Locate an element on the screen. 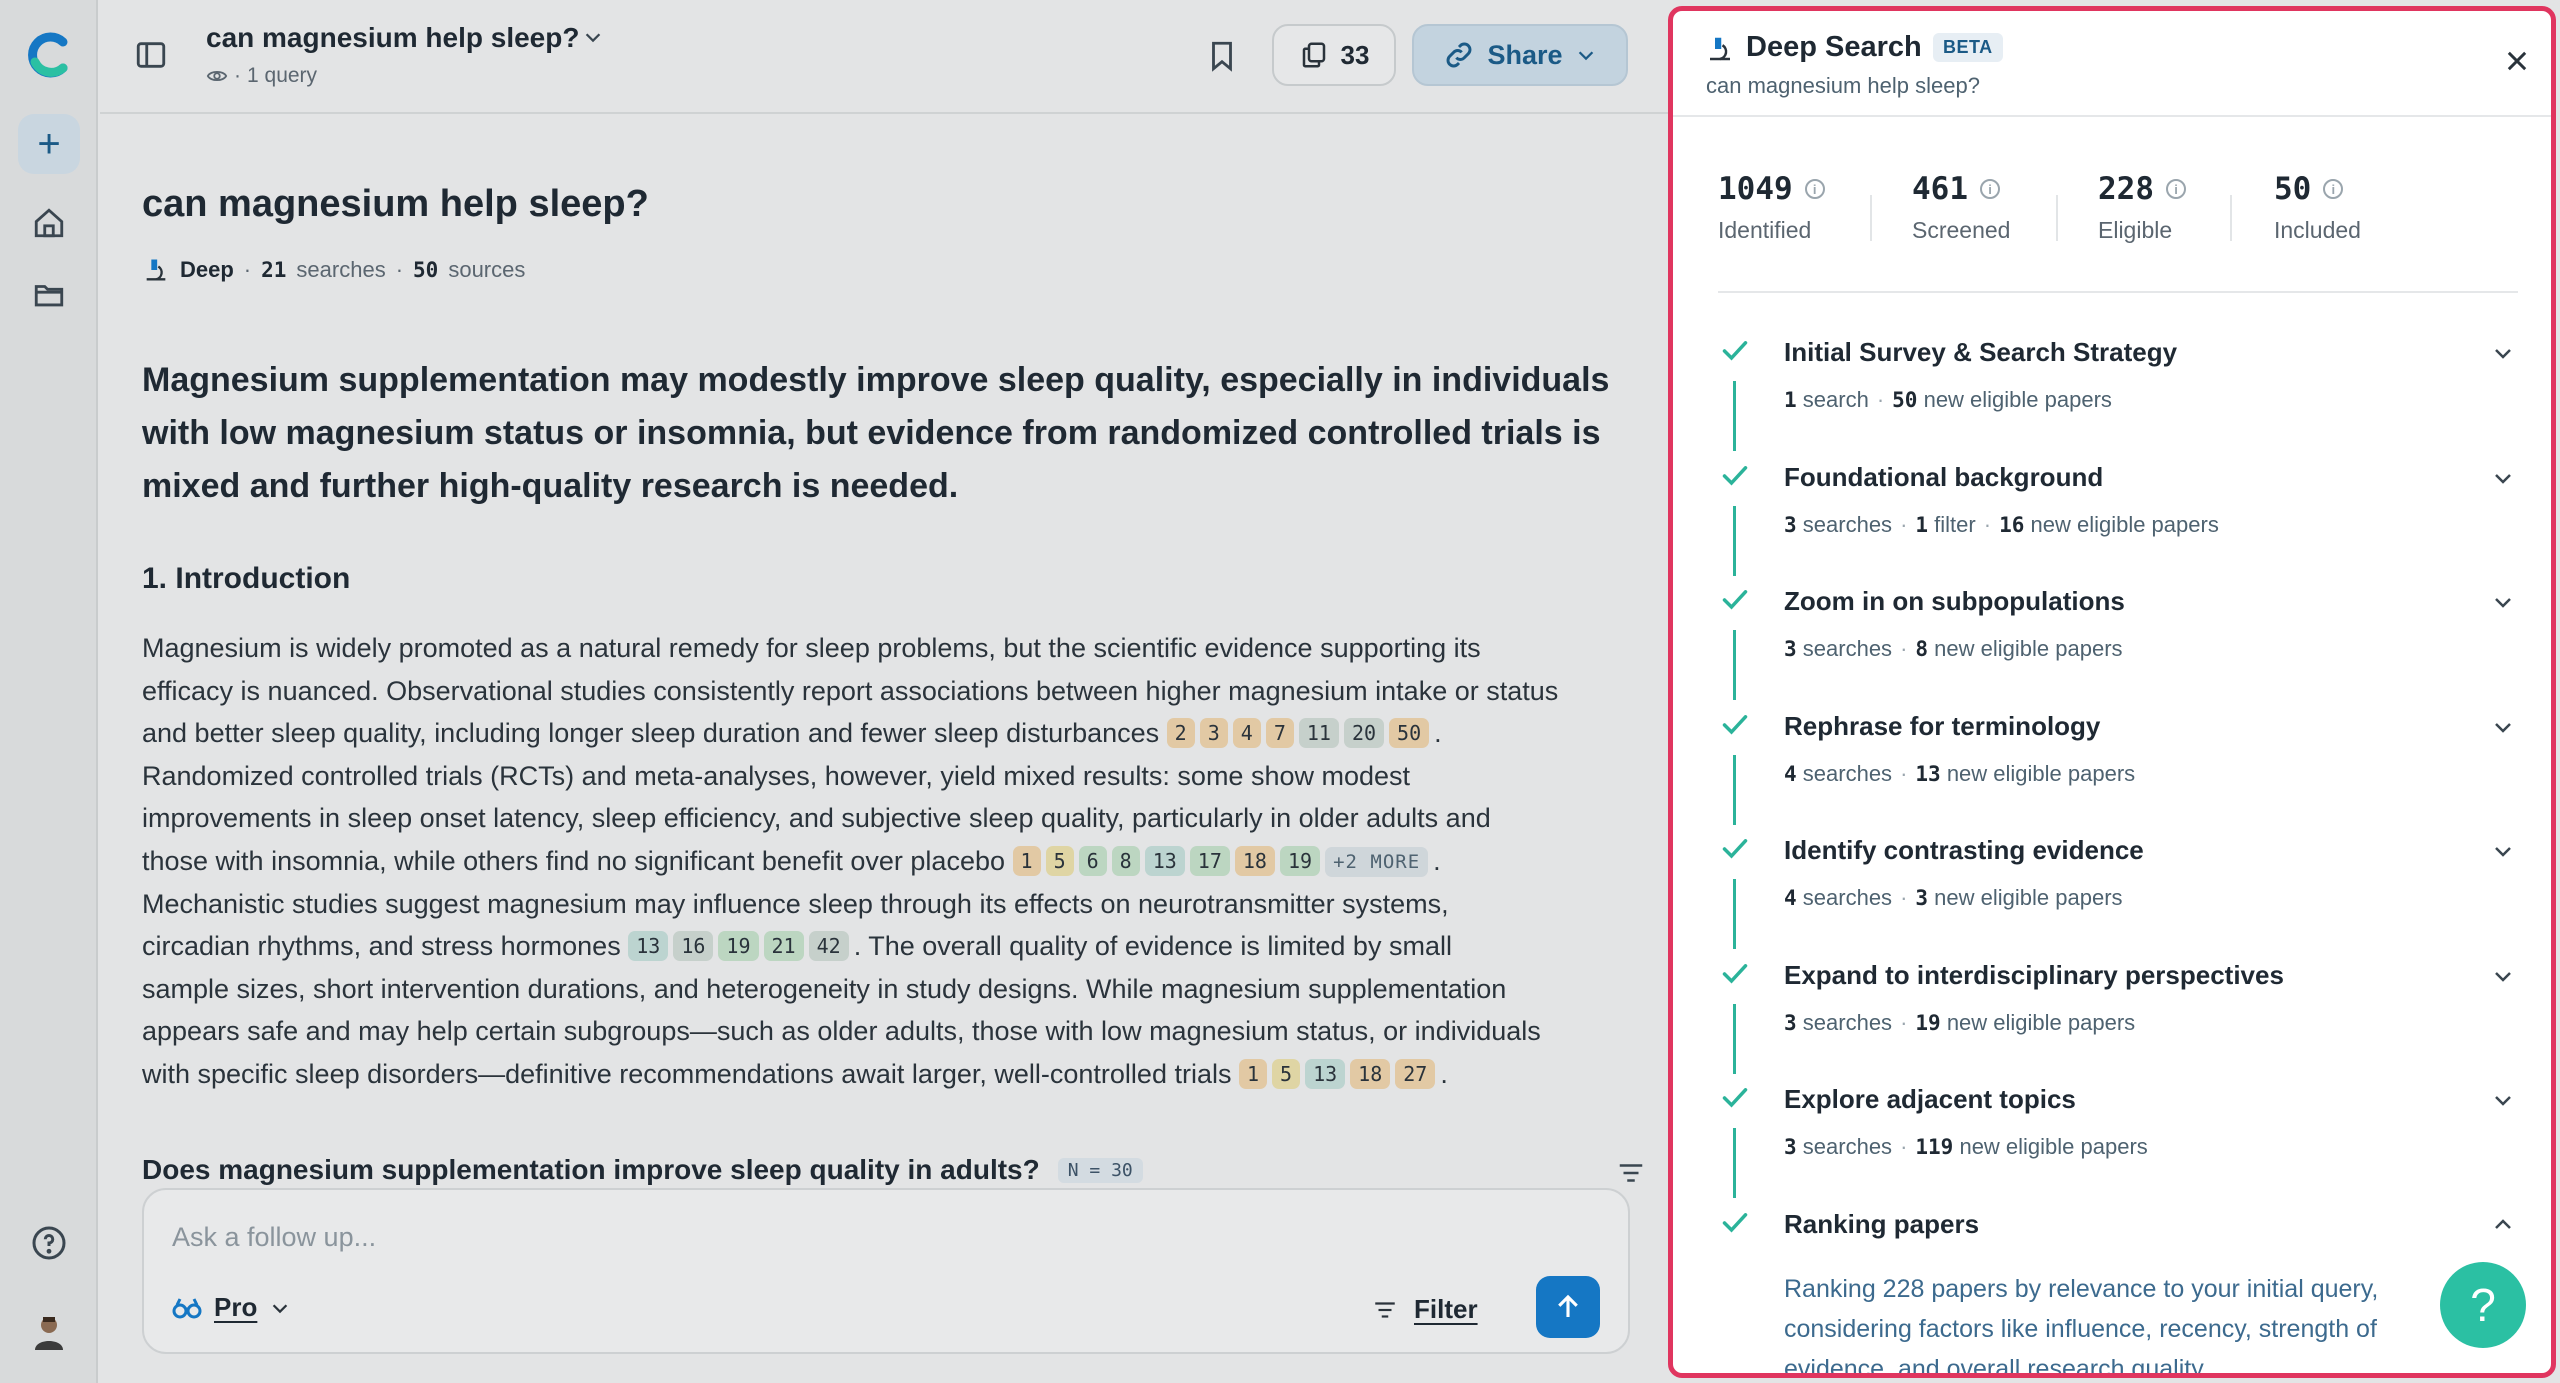 The image size is (2560, 1383). citation-chip: 6 is located at coordinates (1092, 860).